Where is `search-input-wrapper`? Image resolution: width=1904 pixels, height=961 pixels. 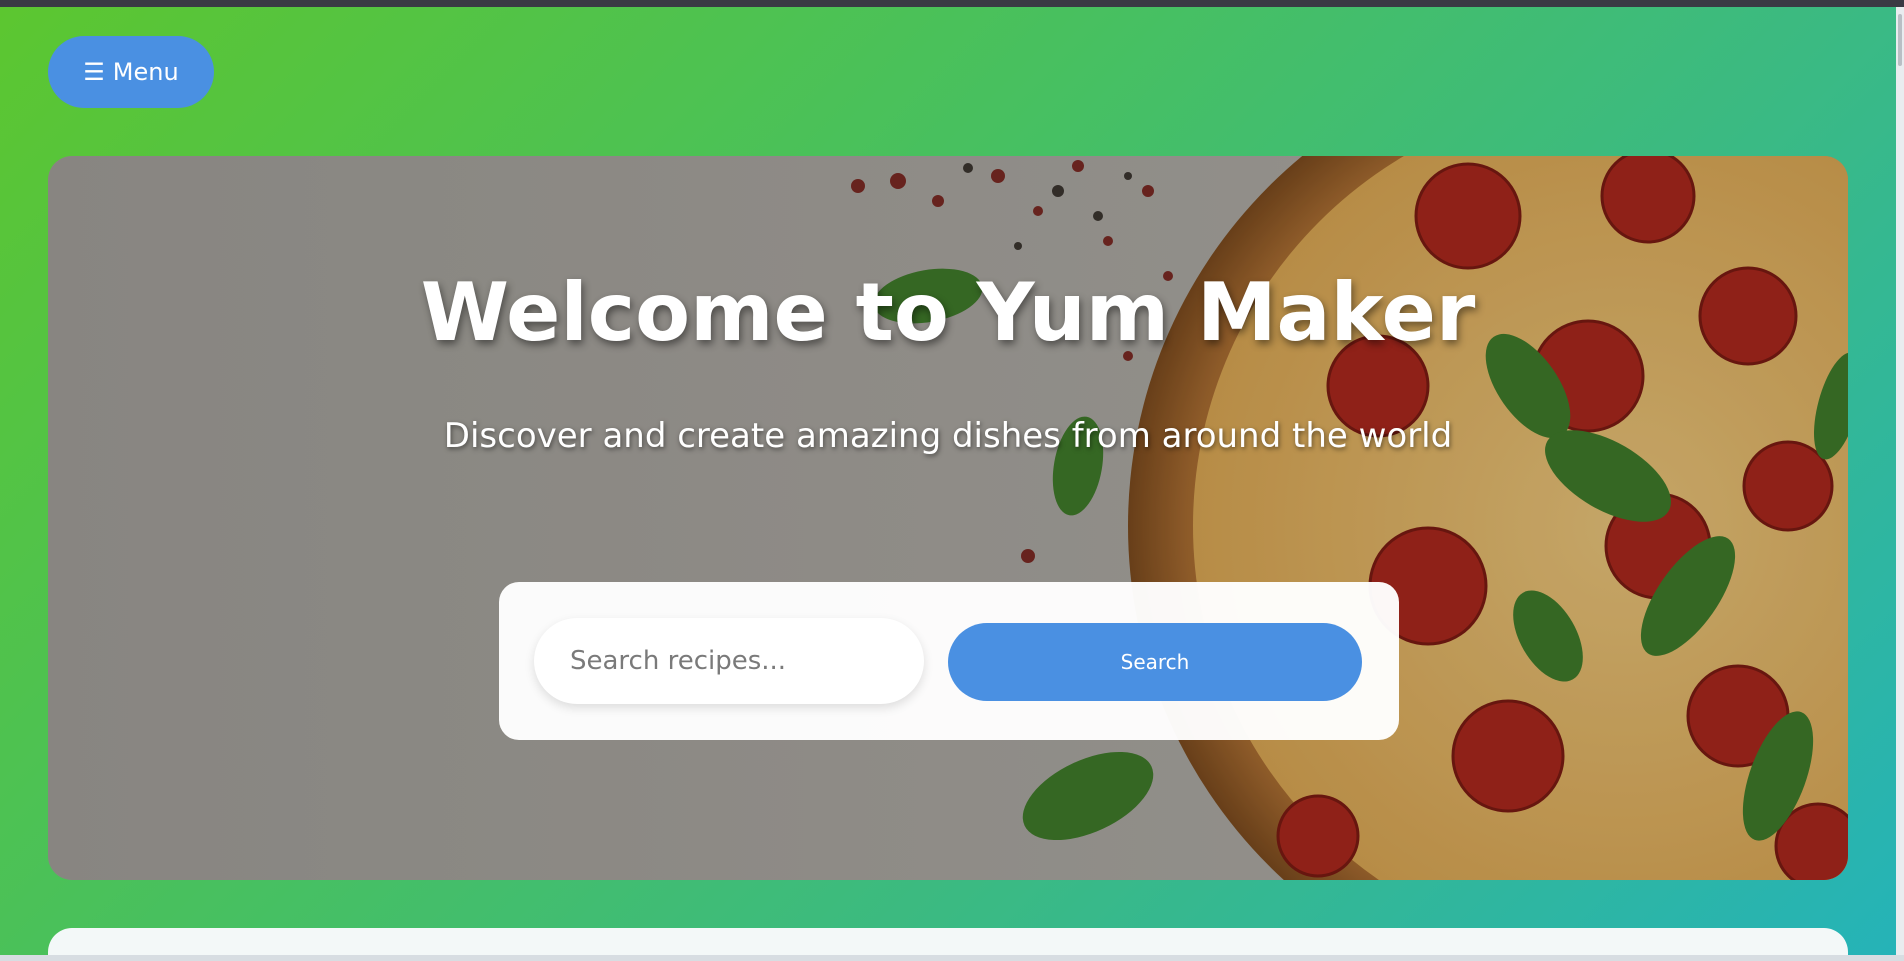 search-input-wrapper is located at coordinates (729, 661).